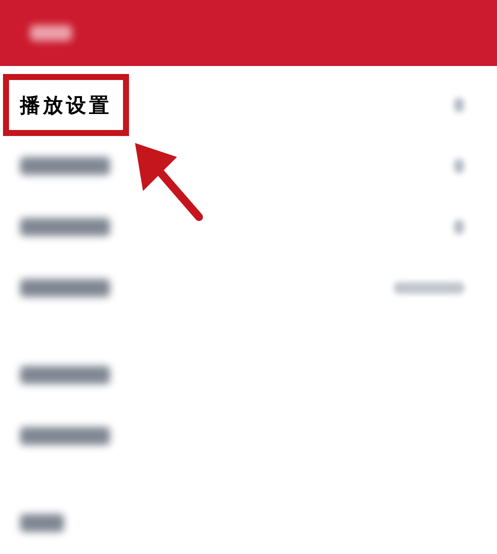 The height and width of the screenshot is (554, 497). I want to click on menu-item-label: 播放设置, so click(66, 104).